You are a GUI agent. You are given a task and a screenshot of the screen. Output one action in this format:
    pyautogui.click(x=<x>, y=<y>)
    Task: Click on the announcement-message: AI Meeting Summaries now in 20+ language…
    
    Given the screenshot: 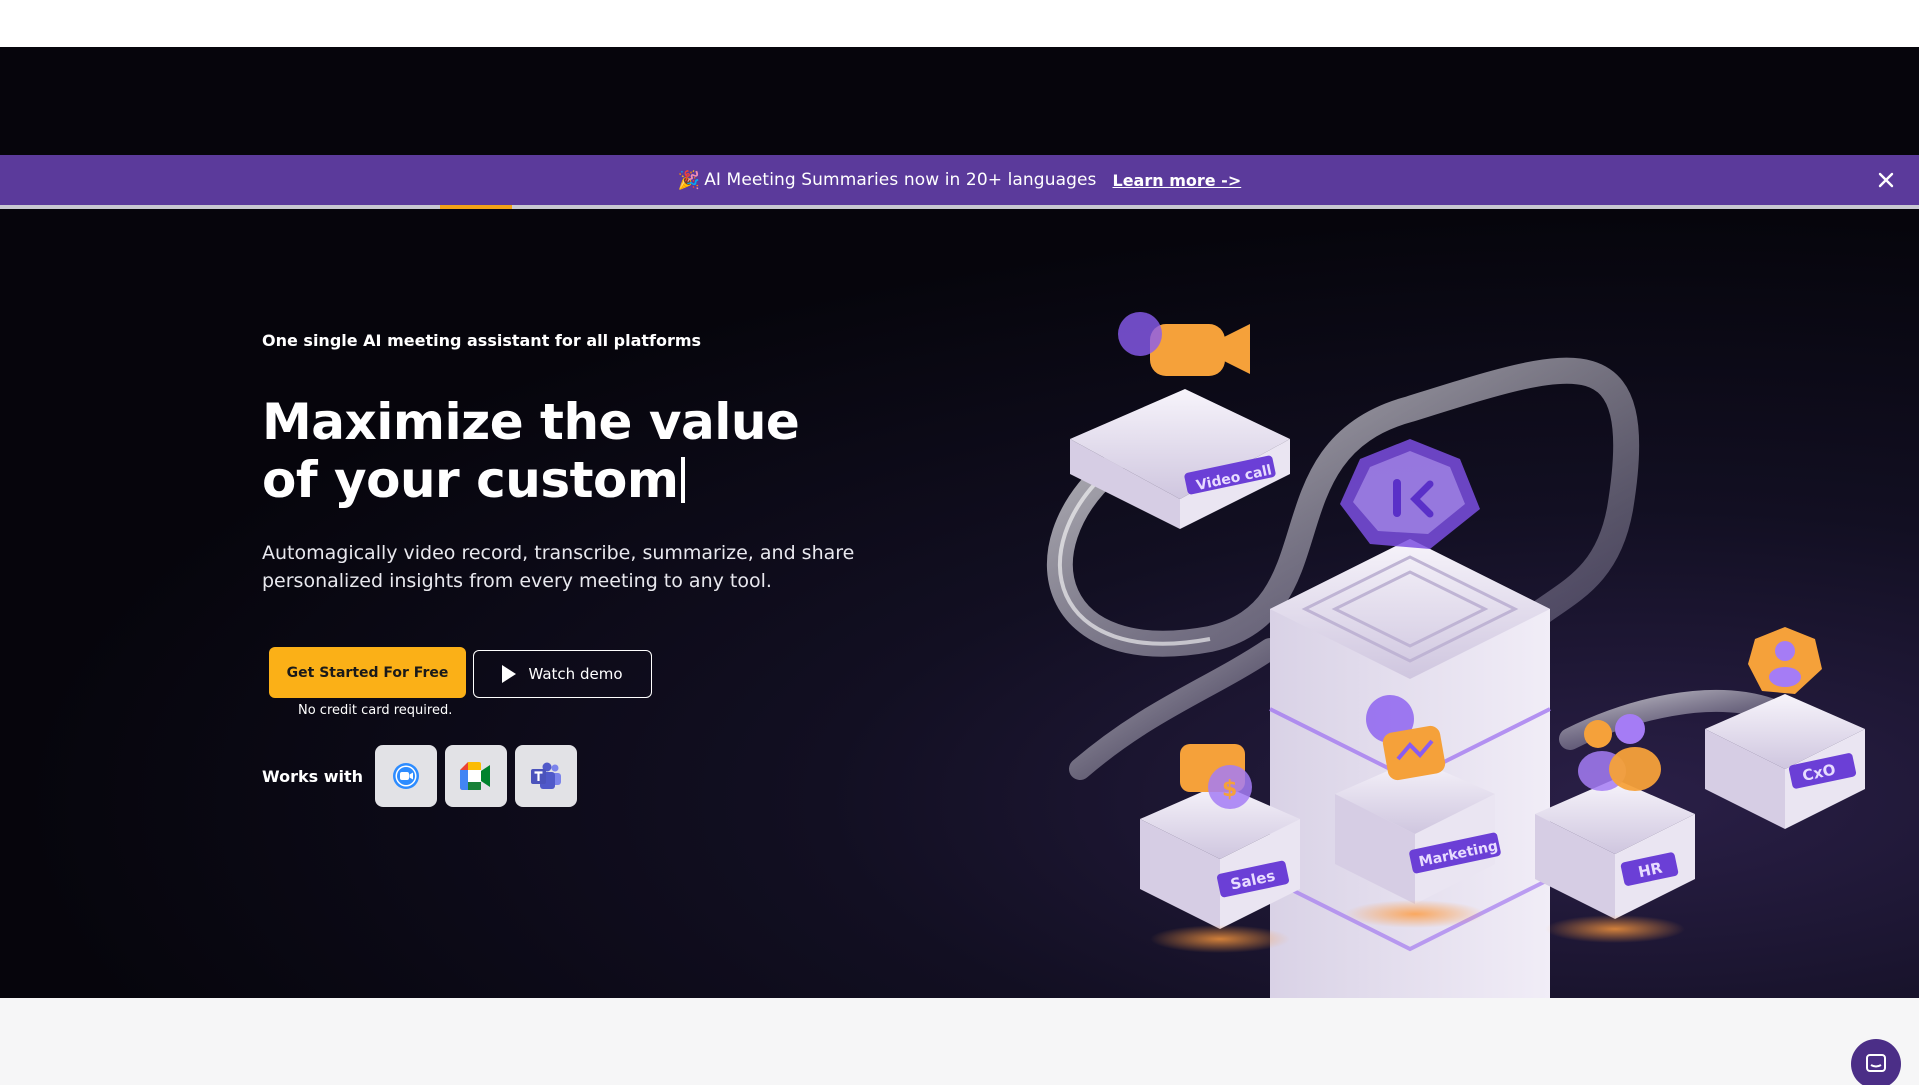 What is the action you would take?
    pyautogui.click(x=900, y=180)
    